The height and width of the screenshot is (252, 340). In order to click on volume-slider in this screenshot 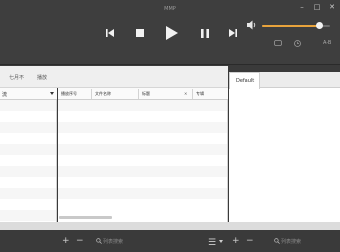, I will do `click(296, 25)`.